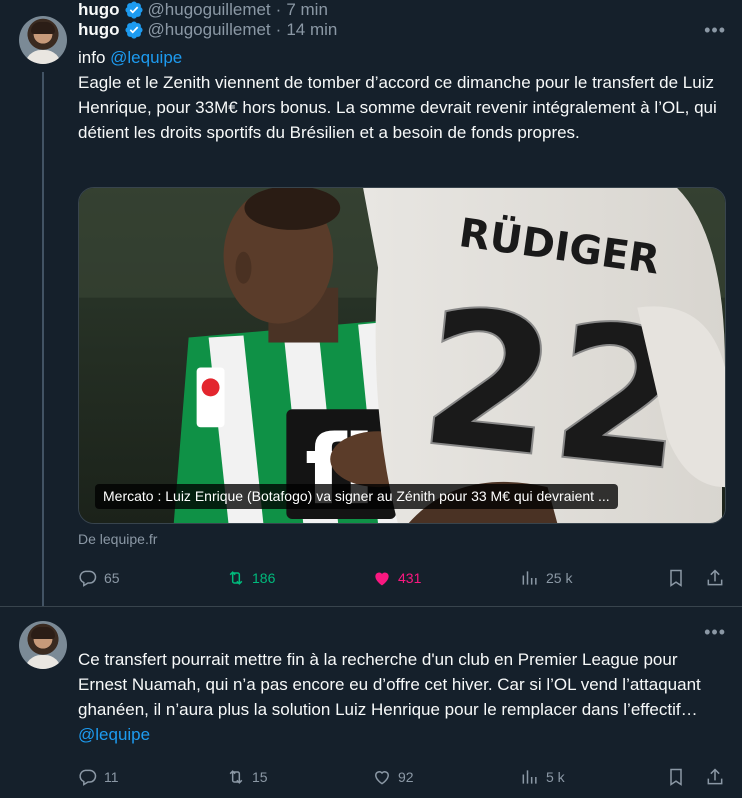 The image size is (742, 798). Describe the element at coordinates (260, 777) in the screenshot. I see `repost-count: 15` at that location.